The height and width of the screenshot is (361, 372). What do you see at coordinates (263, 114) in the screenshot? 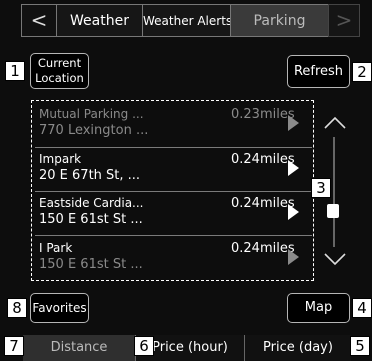
I see `parking-distance: 0.23miles` at bounding box center [263, 114].